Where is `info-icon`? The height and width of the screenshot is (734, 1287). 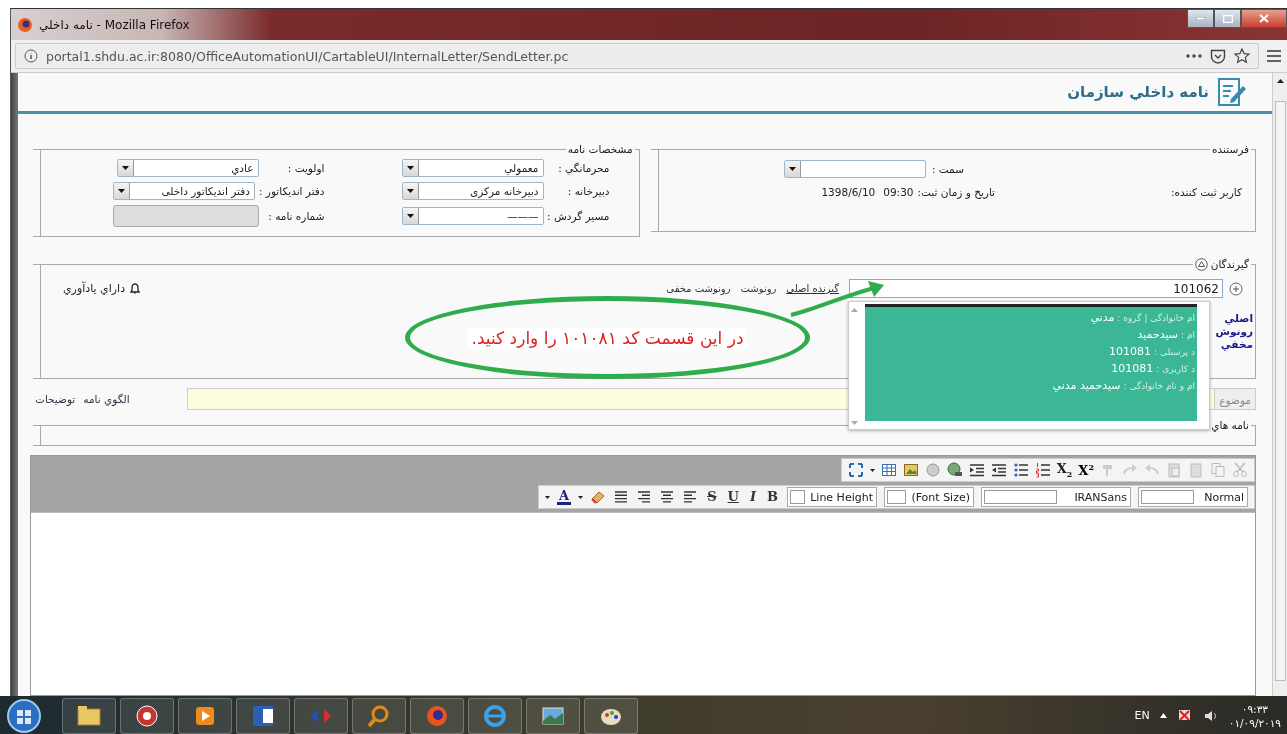
info-icon is located at coordinates (31, 56).